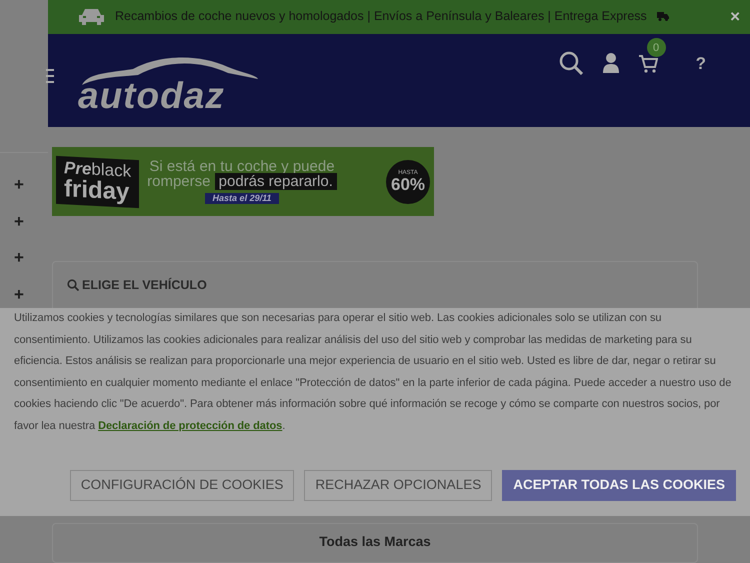 This screenshot has height=563, width=750. I want to click on banner-text: Pre, so click(78, 168).